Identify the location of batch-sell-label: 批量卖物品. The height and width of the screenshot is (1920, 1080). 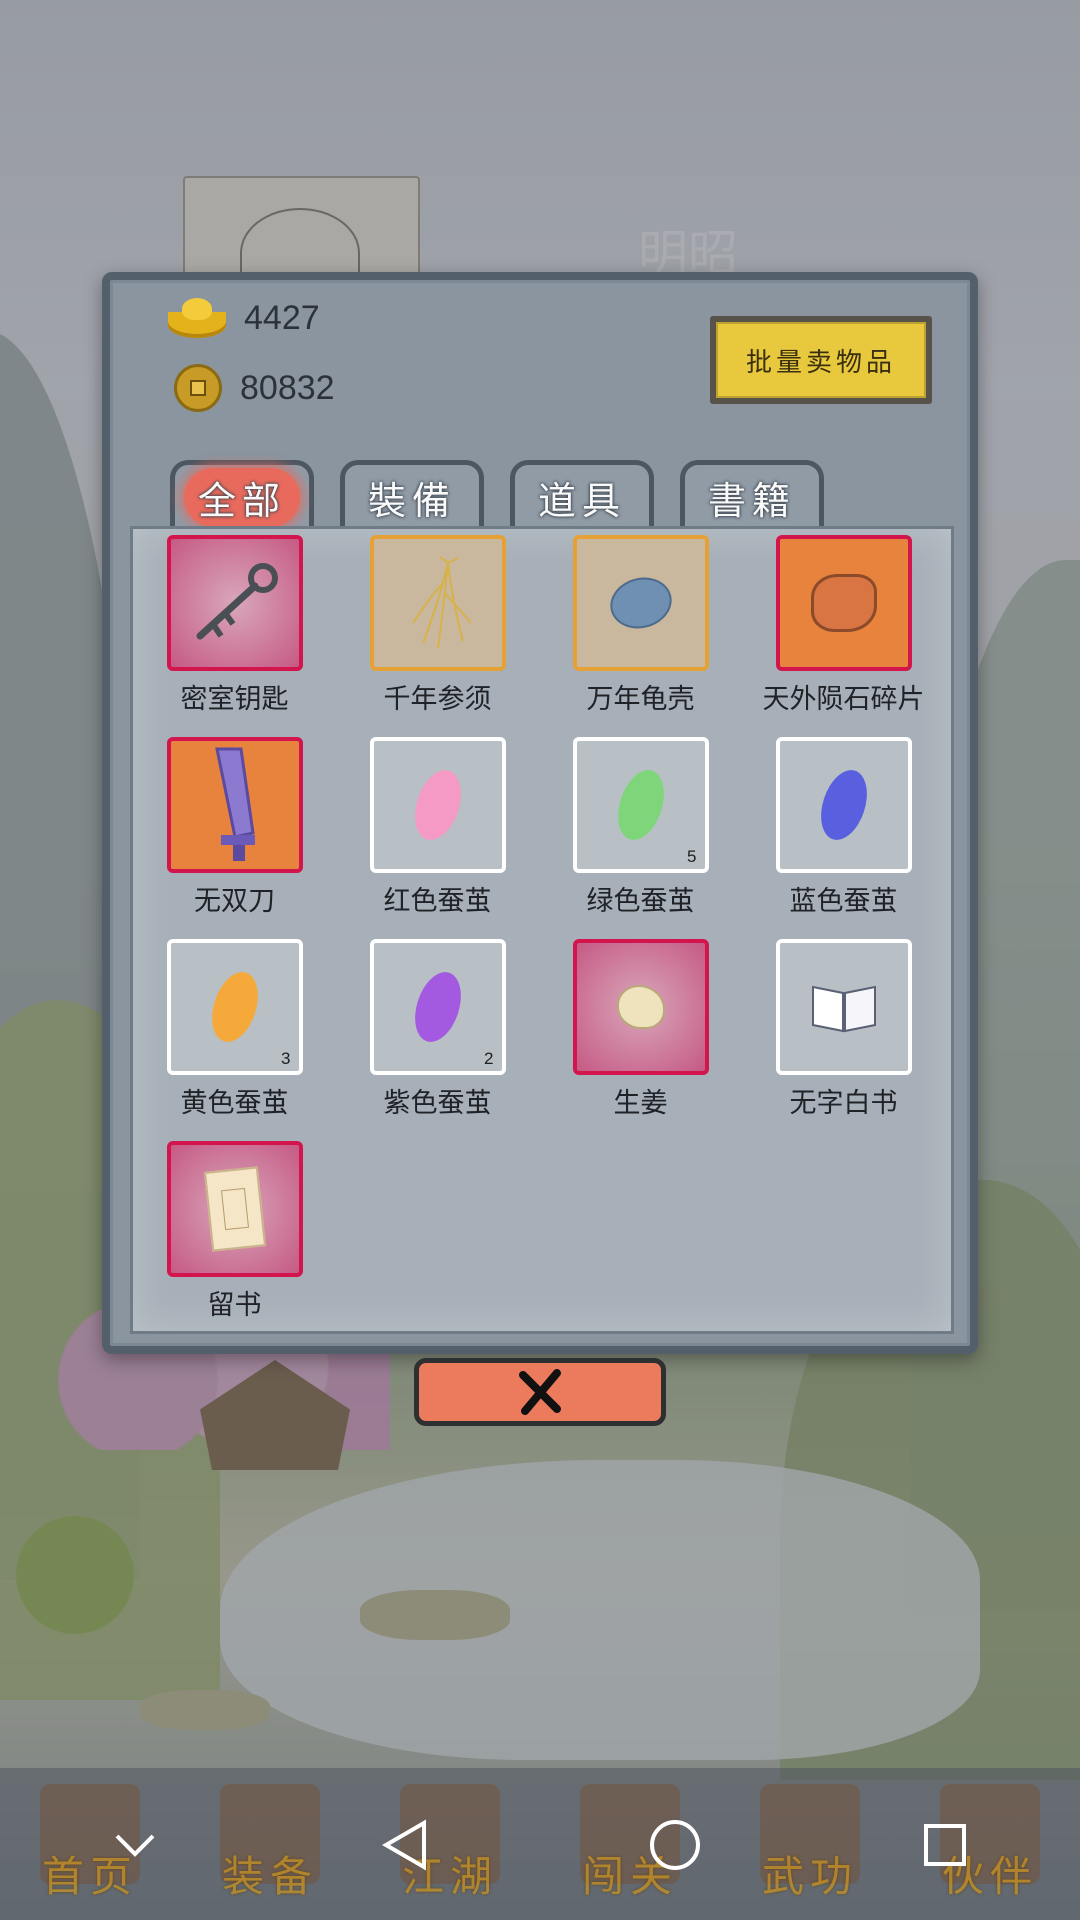
(821, 360).